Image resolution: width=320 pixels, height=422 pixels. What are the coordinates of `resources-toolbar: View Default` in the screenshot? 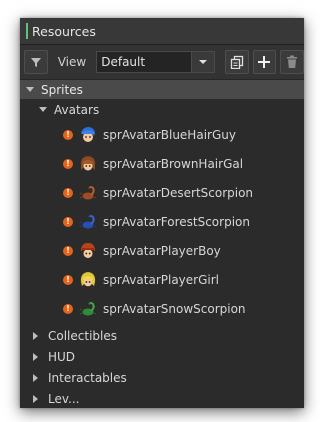 It's located at (162, 62).